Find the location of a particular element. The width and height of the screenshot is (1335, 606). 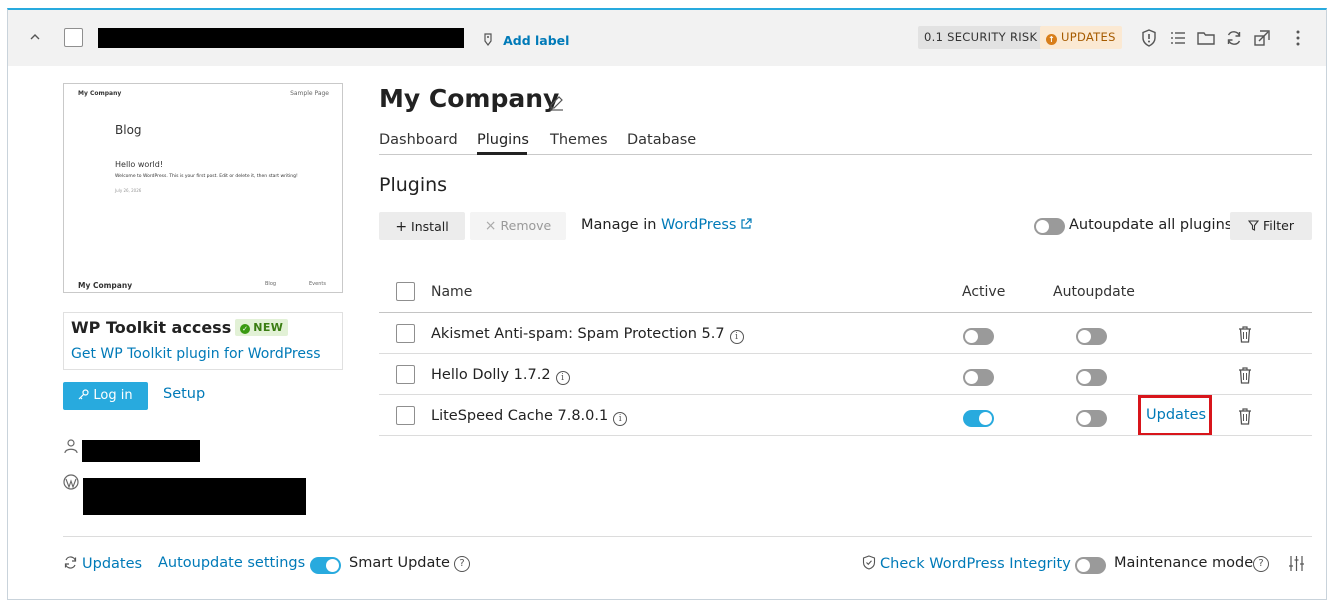

column-autoupdate: Autoupdate is located at coordinates (1094, 292).